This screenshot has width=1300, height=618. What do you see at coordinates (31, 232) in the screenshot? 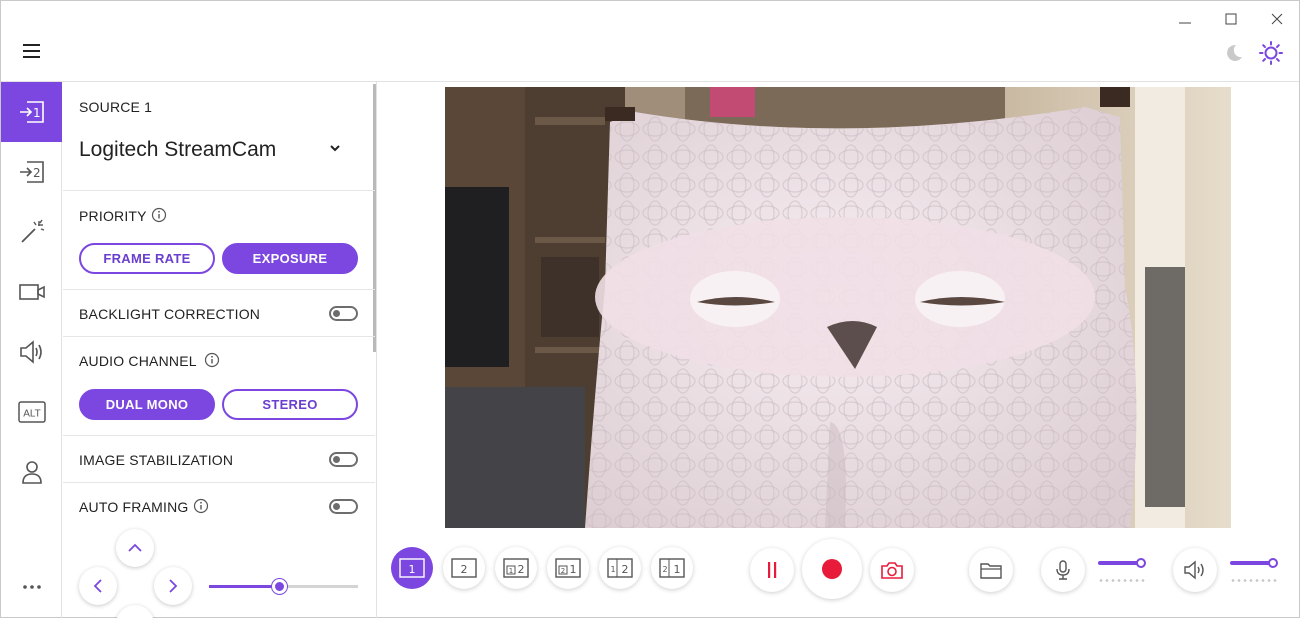
I see `rail-item-effects` at bounding box center [31, 232].